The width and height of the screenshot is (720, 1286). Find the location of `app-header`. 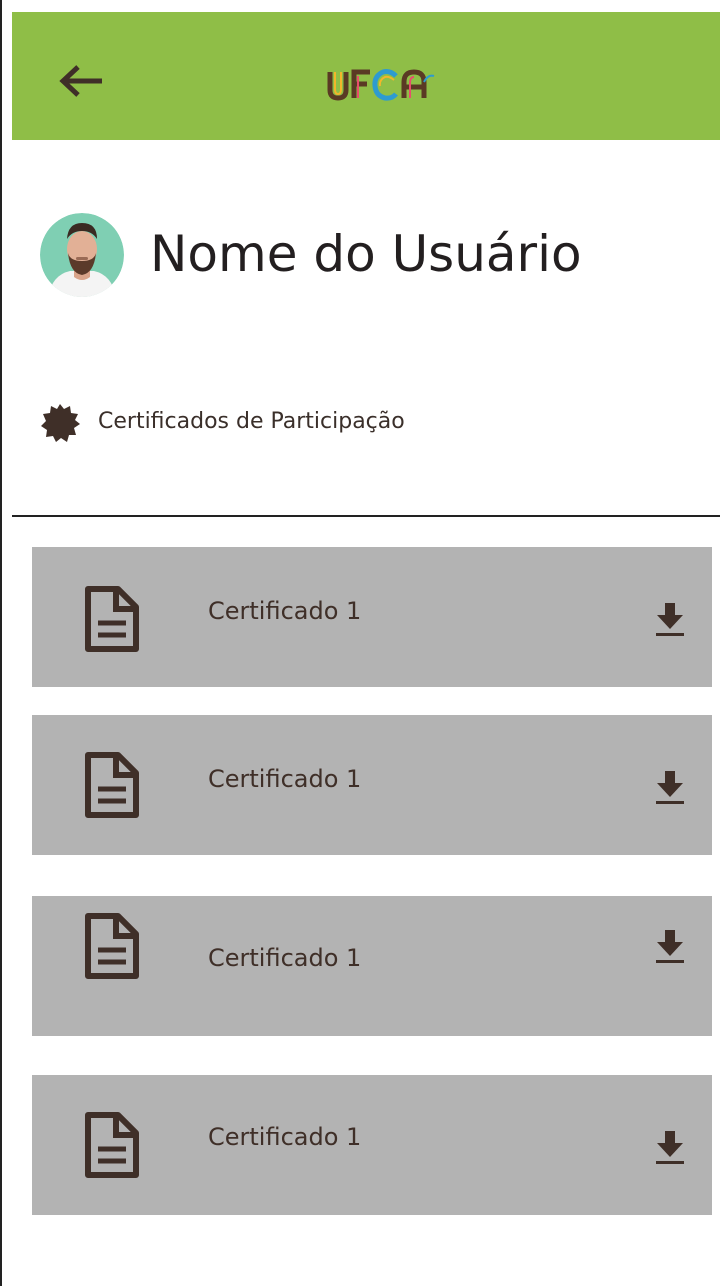

app-header is located at coordinates (366, 76).